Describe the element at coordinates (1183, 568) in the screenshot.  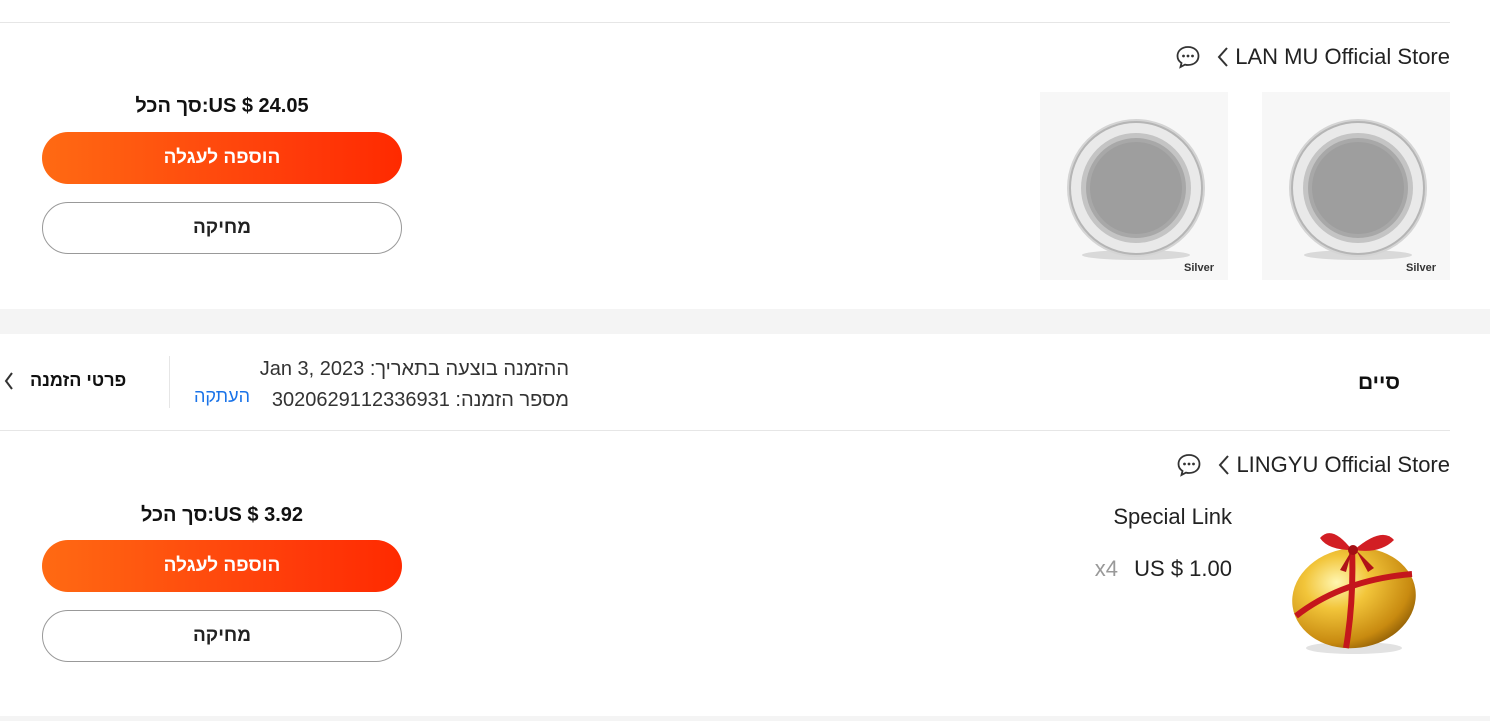
I see `product-price: US $ 1.00` at that location.